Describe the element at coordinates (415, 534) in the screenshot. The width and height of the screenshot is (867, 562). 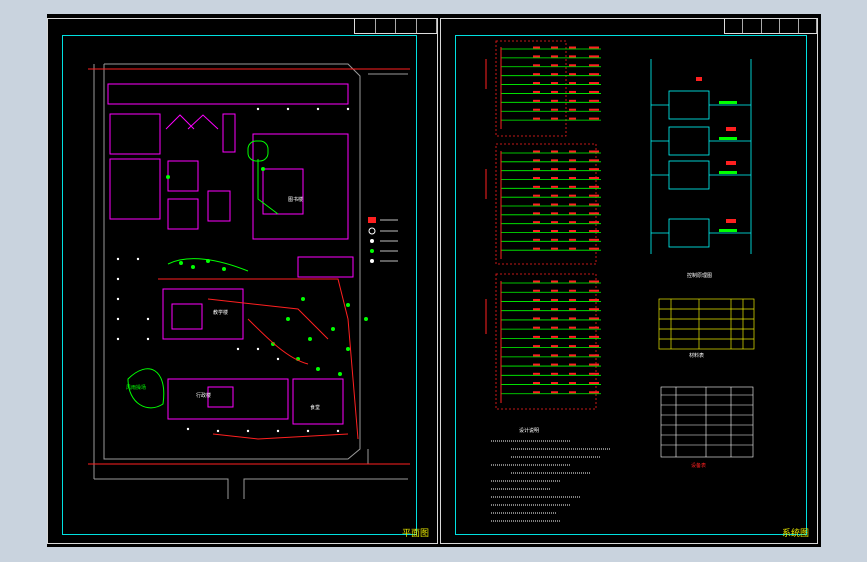
I see `sheet-title-left: 平面图` at that location.